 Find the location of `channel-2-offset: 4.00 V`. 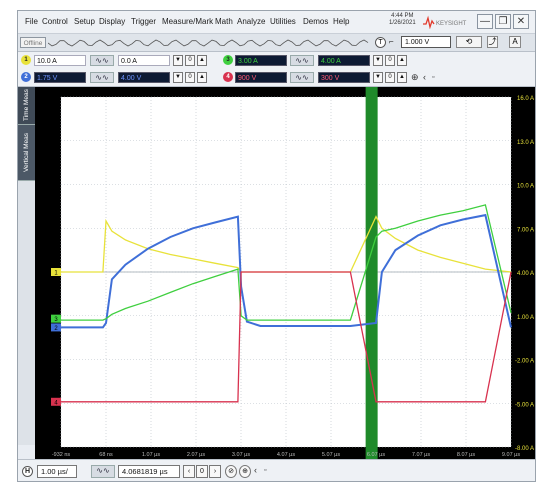

channel-2-offset: 4.00 V is located at coordinates (144, 77).